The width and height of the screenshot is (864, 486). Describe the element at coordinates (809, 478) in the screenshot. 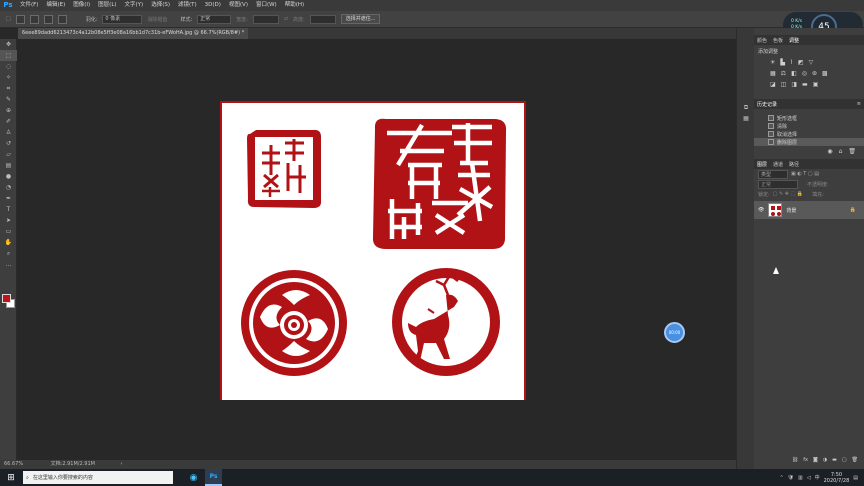

I see `volume-icon: ◁` at that location.